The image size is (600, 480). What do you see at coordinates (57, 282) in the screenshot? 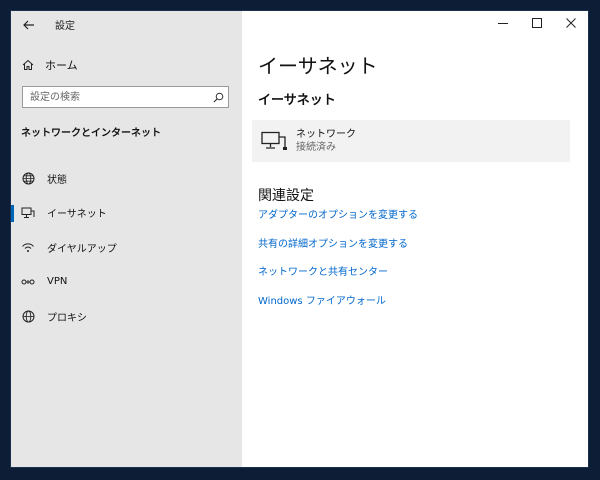
I see `sidebar-item-label: VPN` at bounding box center [57, 282].